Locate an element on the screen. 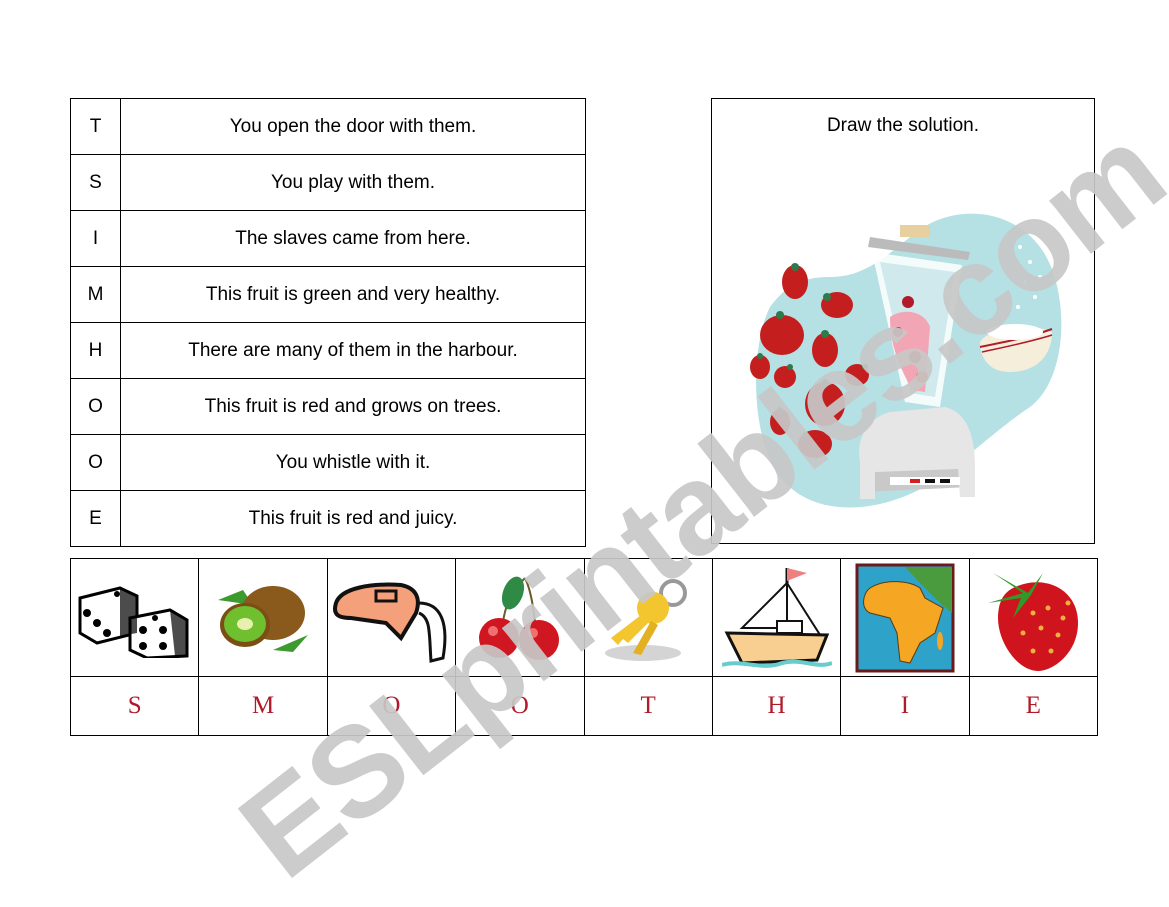 The height and width of the screenshot is (907, 1169). picture-row is located at coordinates (584, 617).